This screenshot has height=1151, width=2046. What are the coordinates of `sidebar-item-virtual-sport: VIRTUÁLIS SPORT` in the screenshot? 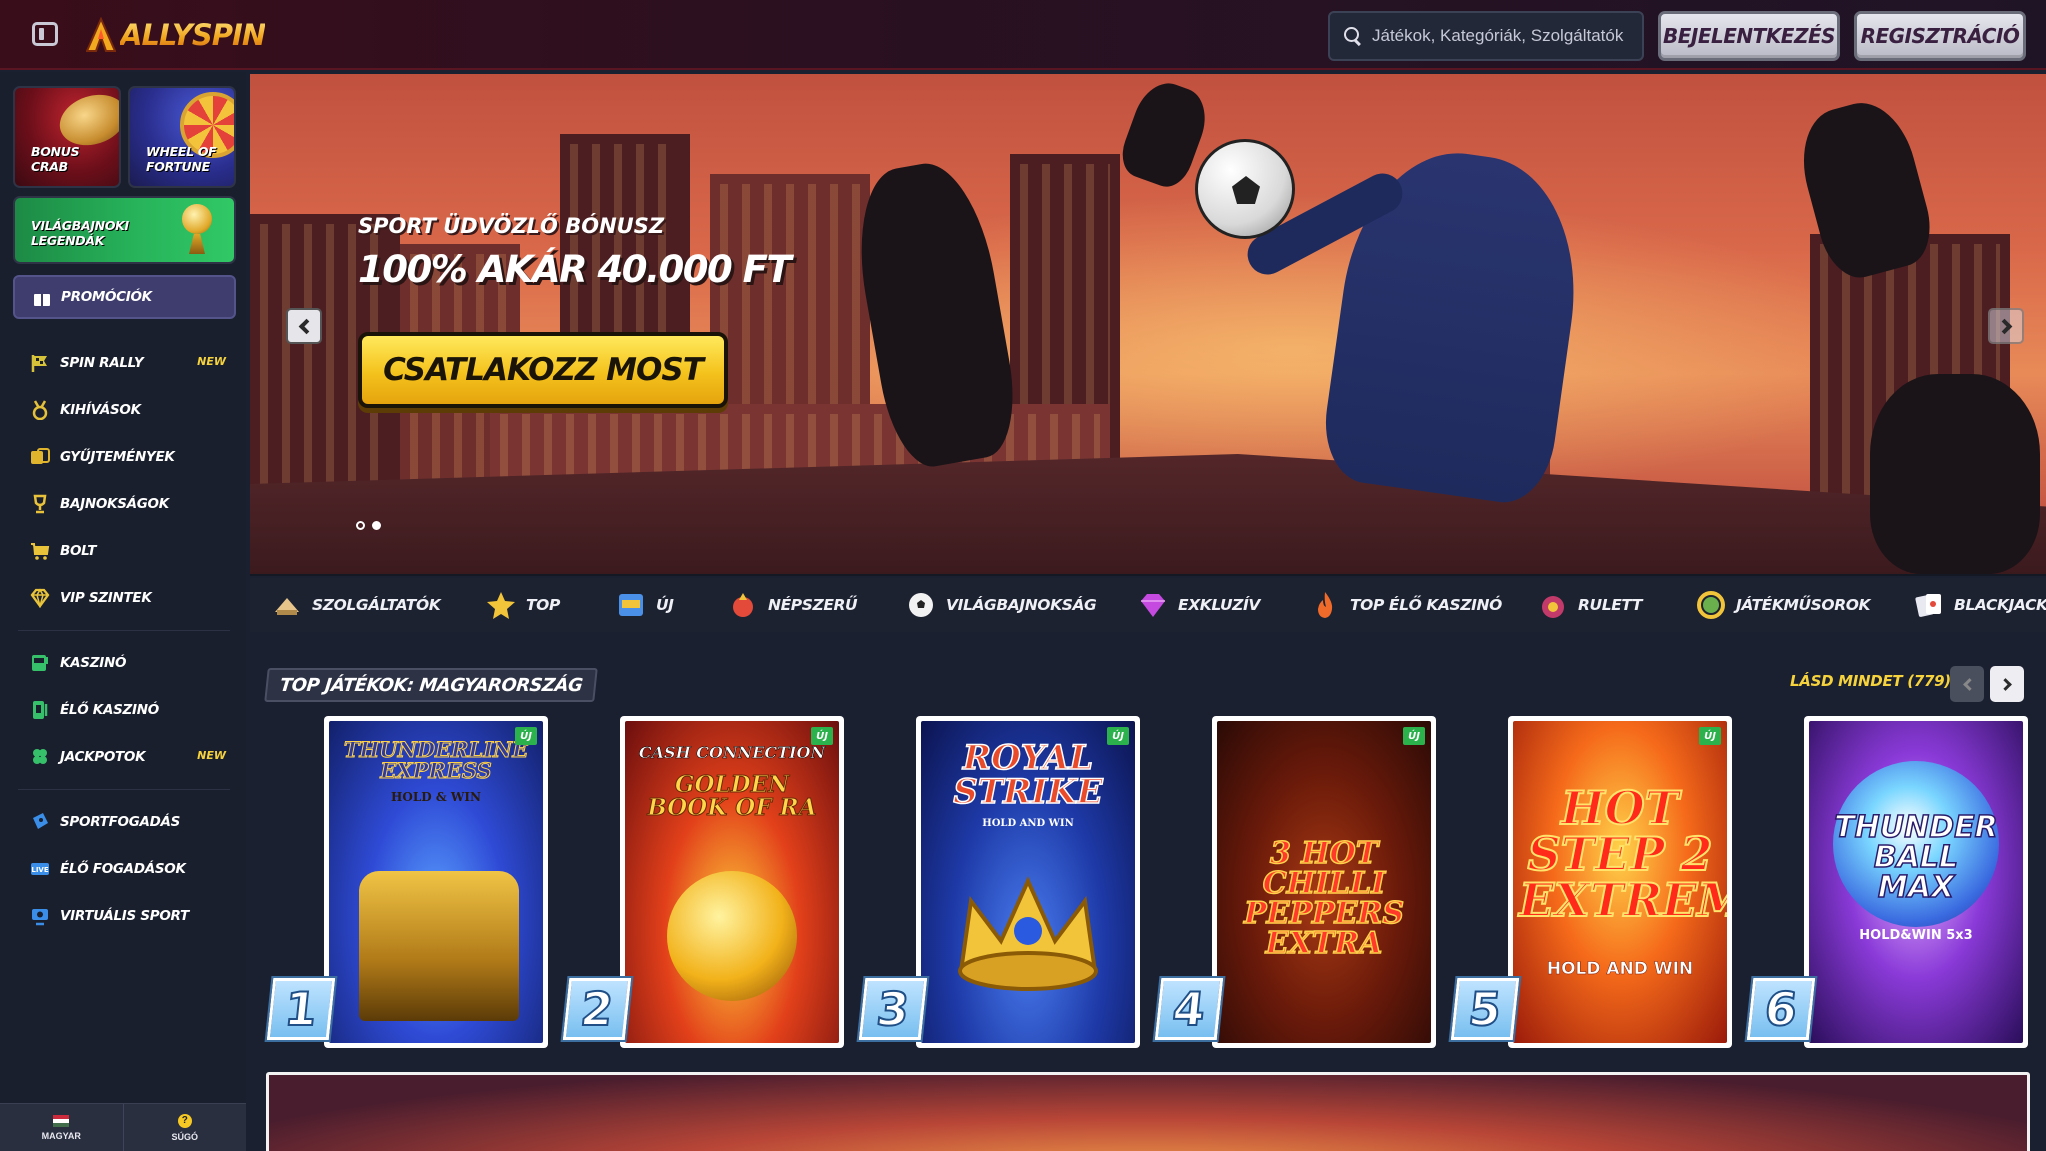 It's located at (130, 916).